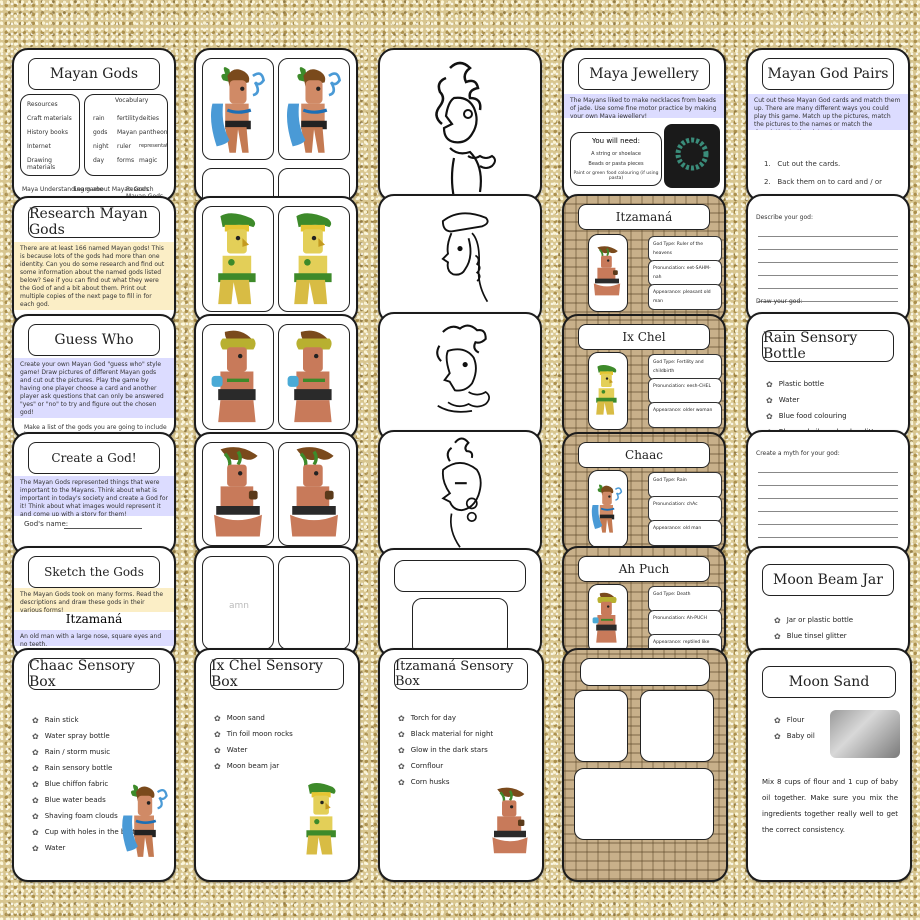 The height and width of the screenshot is (920, 920). I want to click on sand-items: FlourBaby oil, so click(794, 728).